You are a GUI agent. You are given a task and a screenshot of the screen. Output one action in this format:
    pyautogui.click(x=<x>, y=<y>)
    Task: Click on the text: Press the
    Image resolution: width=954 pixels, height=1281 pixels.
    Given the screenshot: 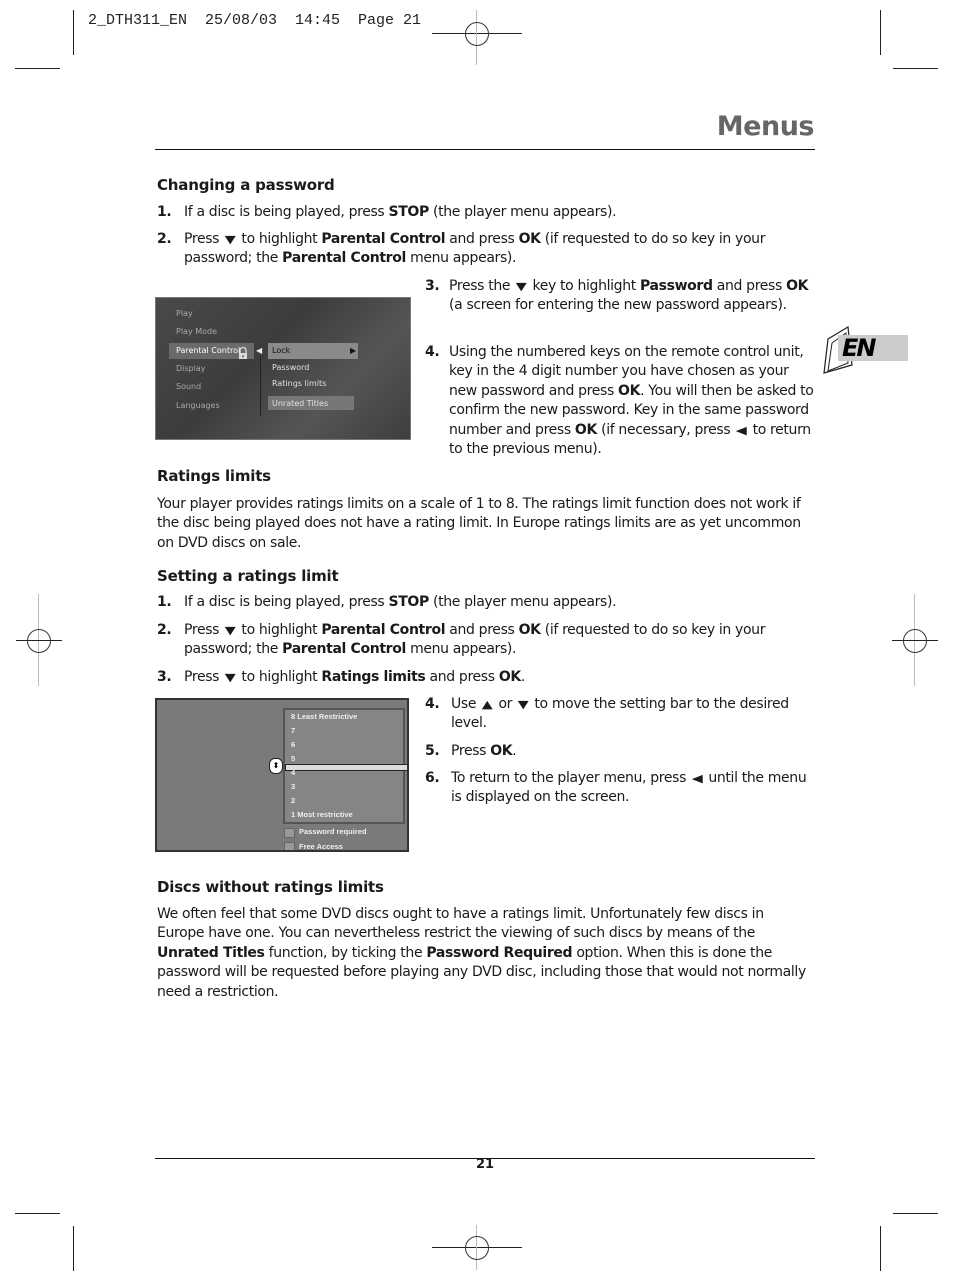 What is the action you would take?
    pyautogui.click(x=482, y=286)
    